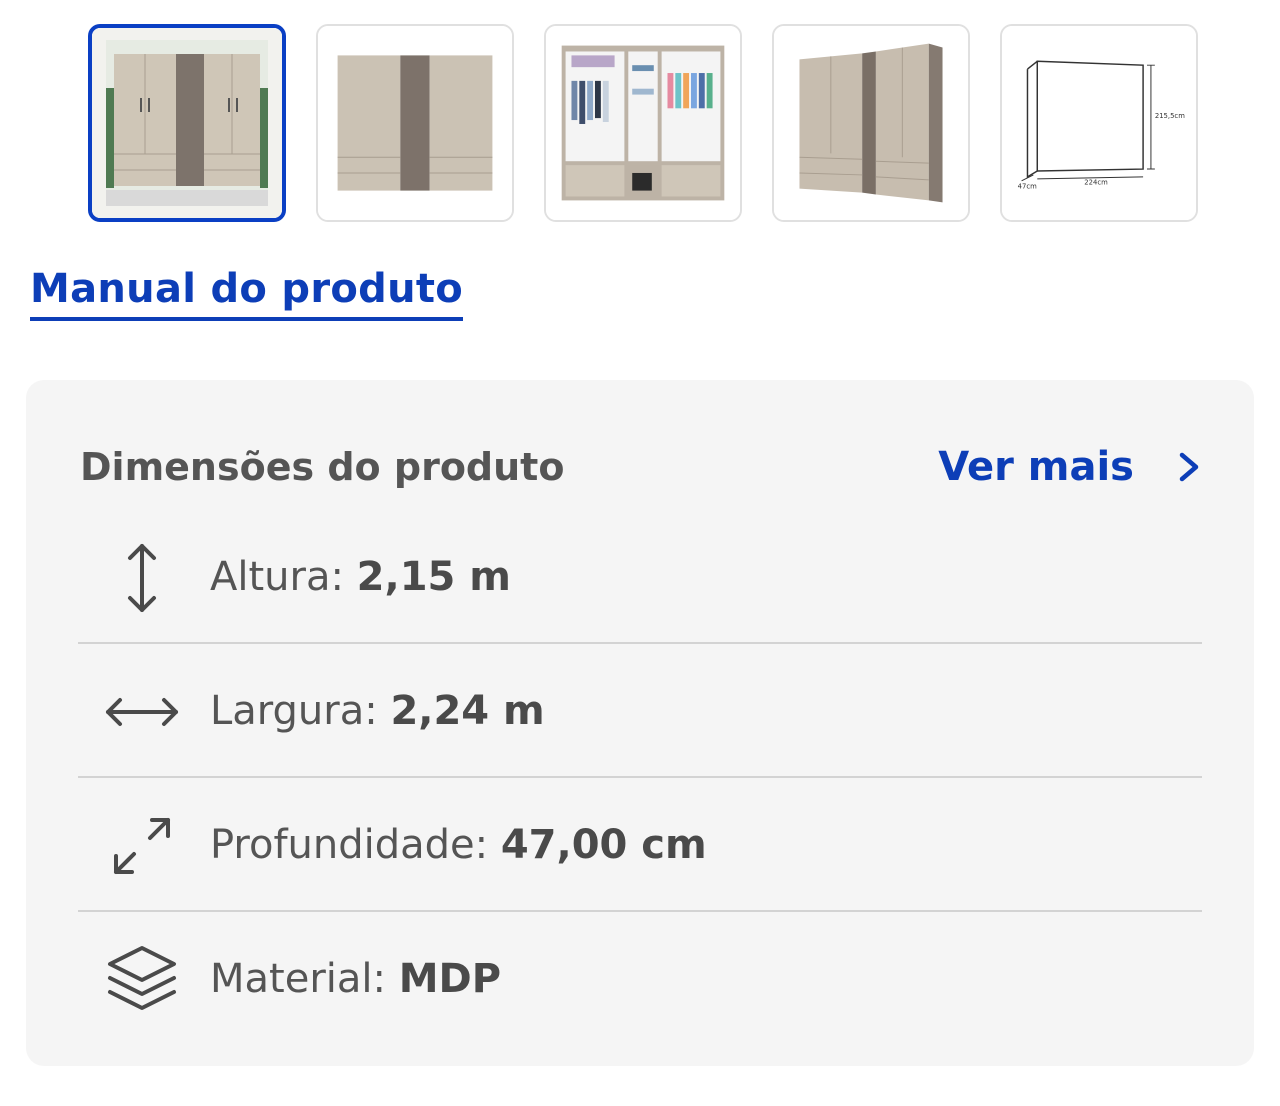  Describe the element at coordinates (1170, 116) in the screenshot. I see `diagram-height-label: 215,5cm` at that location.